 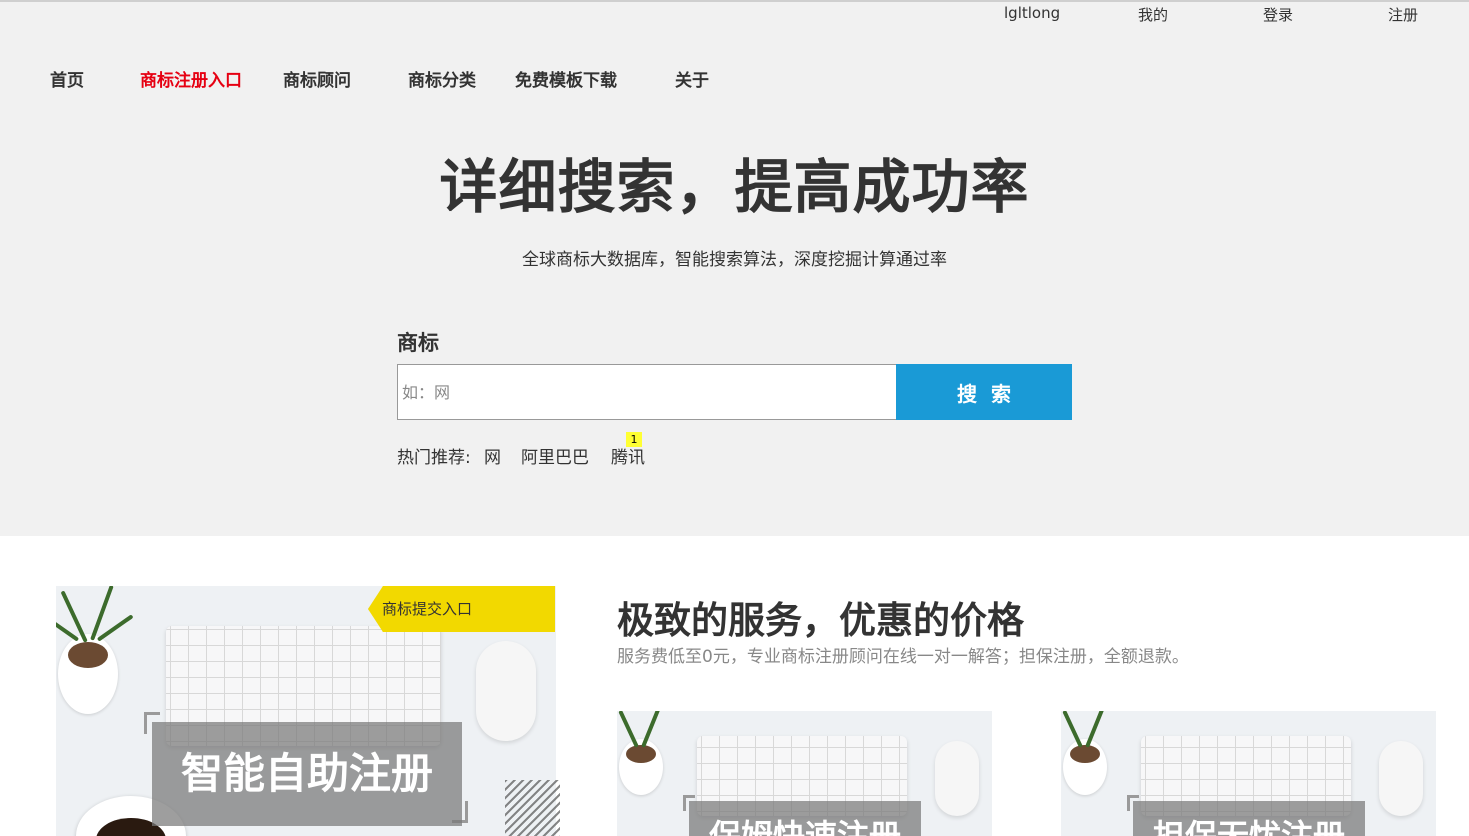 I want to click on nav-free-templates: 免费模板下载, so click(x=566, y=78).